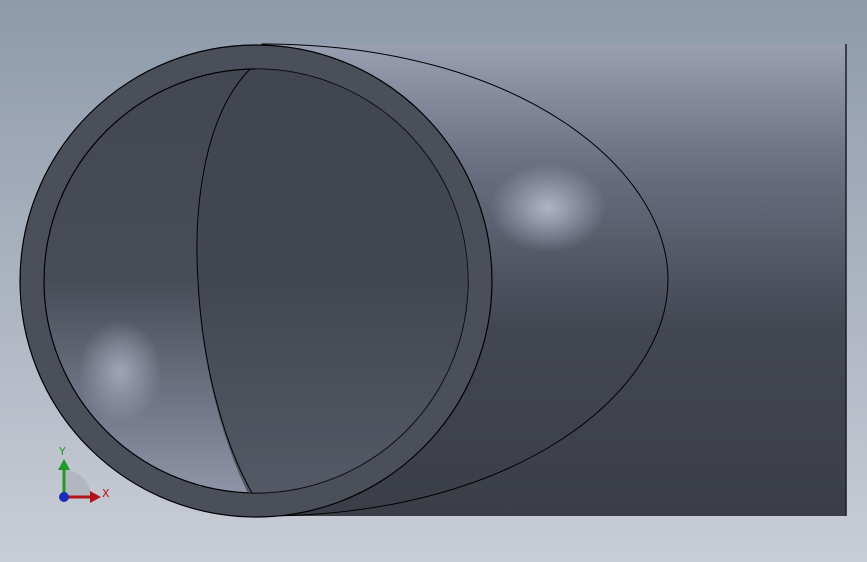 This screenshot has height=562, width=867. Describe the element at coordinates (64, 497) in the screenshot. I see `z-axis-dot` at that location.